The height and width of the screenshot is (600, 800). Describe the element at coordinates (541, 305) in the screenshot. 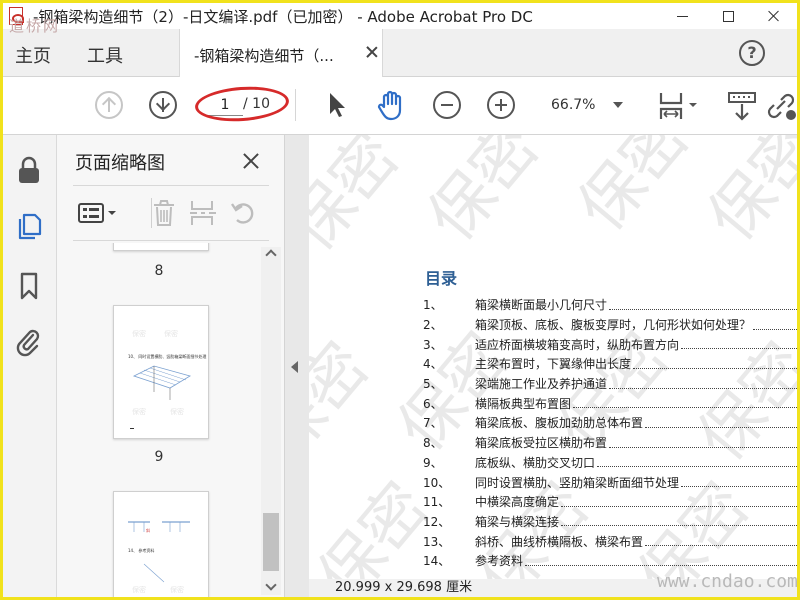

I see `toc-text: 箱梁横断面最小几何尺寸` at that location.